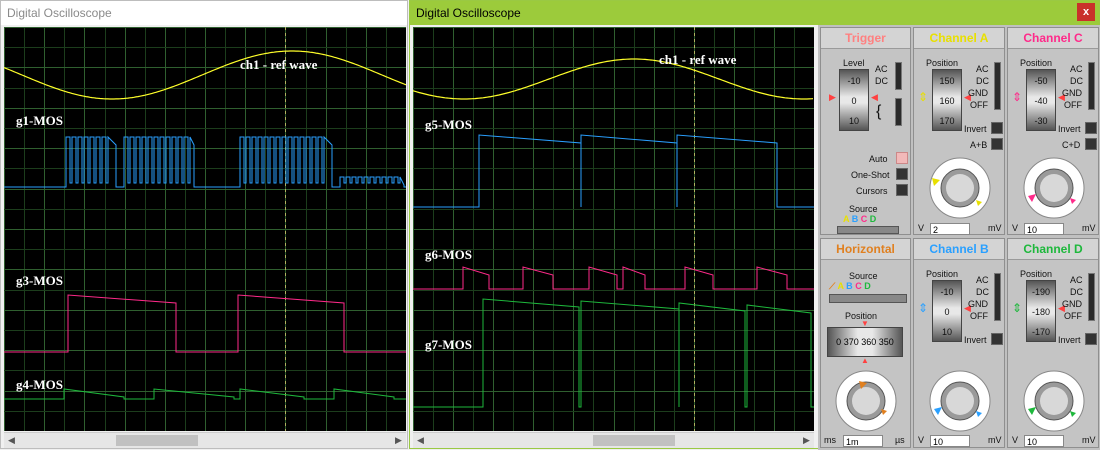 This screenshot has width=1100, height=450. Describe the element at coordinates (960, 399) in the screenshot. I see `channel-b-volts-dial` at that location.